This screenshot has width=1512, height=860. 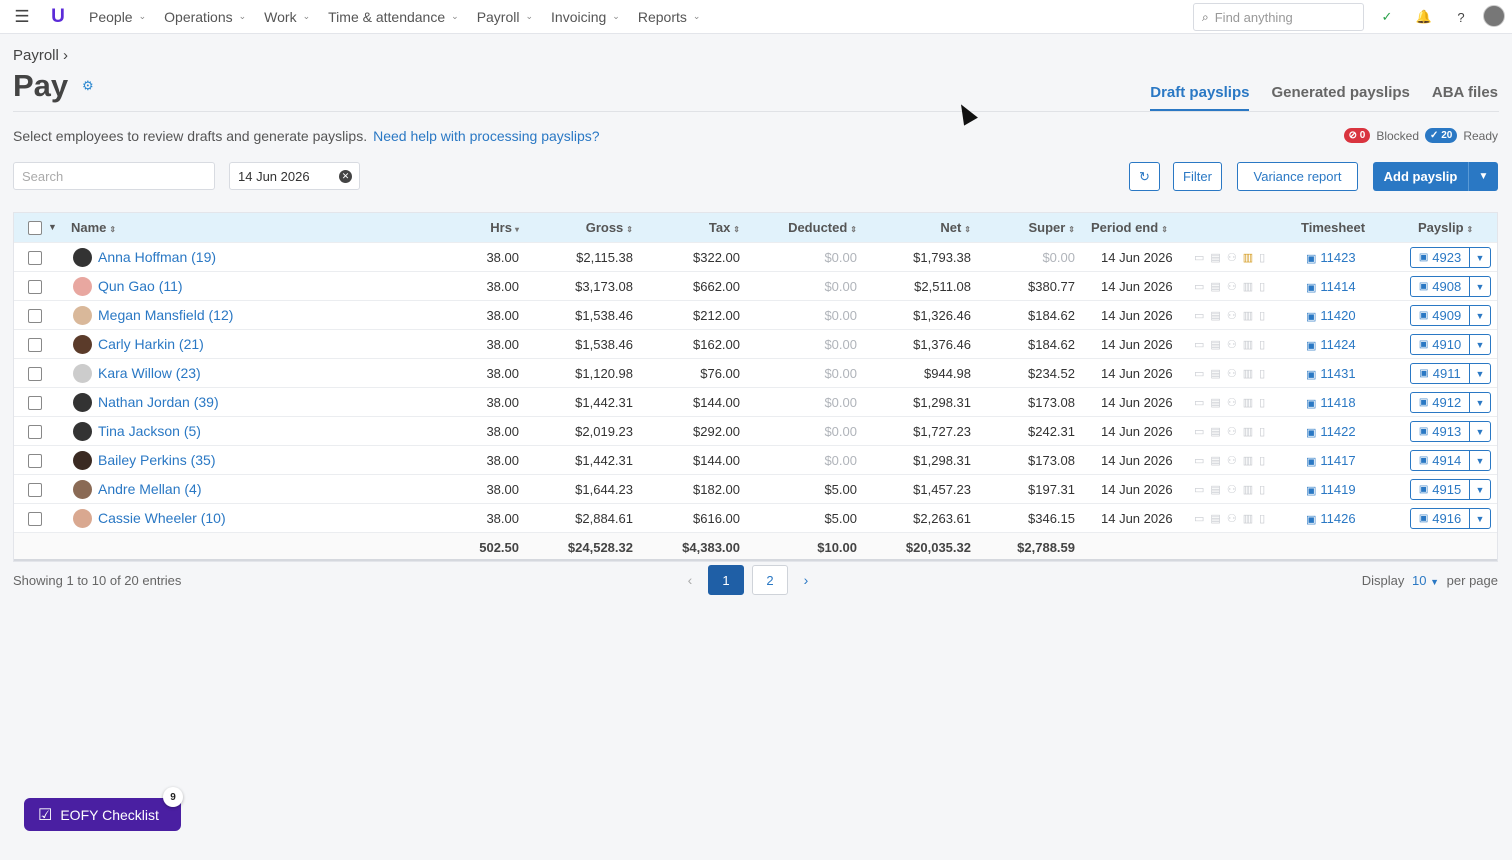 I want to click on timesheet-link: ▣ 11431, so click(x=1331, y=373).